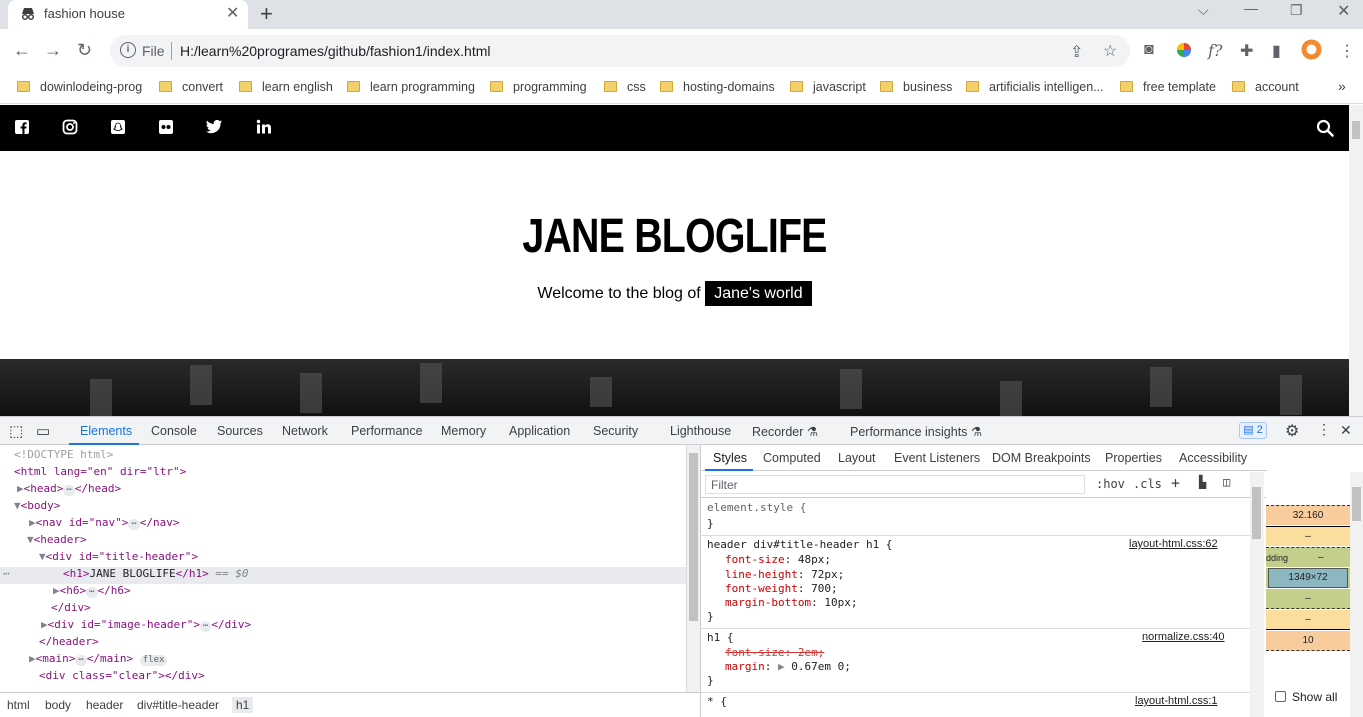 Image resolution: width=1363 pixels, height=717 pixels. What do you see at coordinates (266, 14) in the screenshot?
I see `new-tab-icon: +` at bounding box center [266, 14].